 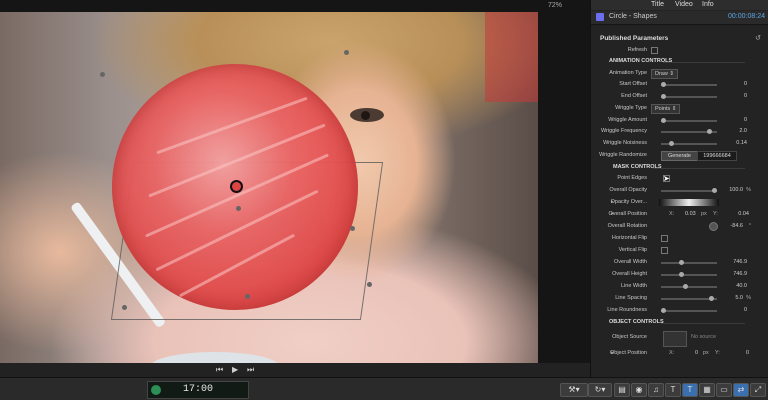 What do you see at coordinates (689, 120) in the screenshot?
I see `wriggle-amount-slider` at bounding box center [689, 120].